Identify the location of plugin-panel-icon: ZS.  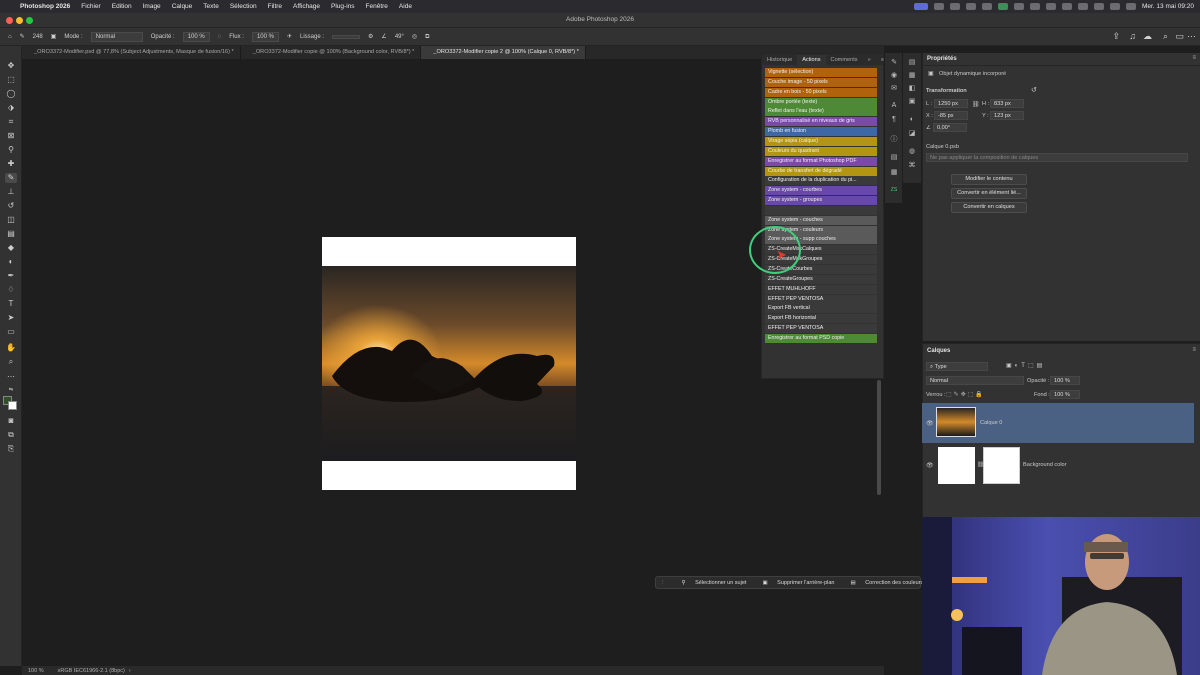
(894, 190).